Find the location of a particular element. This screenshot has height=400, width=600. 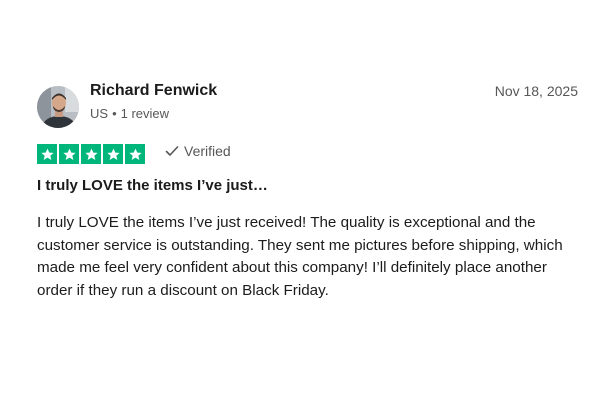

star-rating is located at coordinates (91, 154).